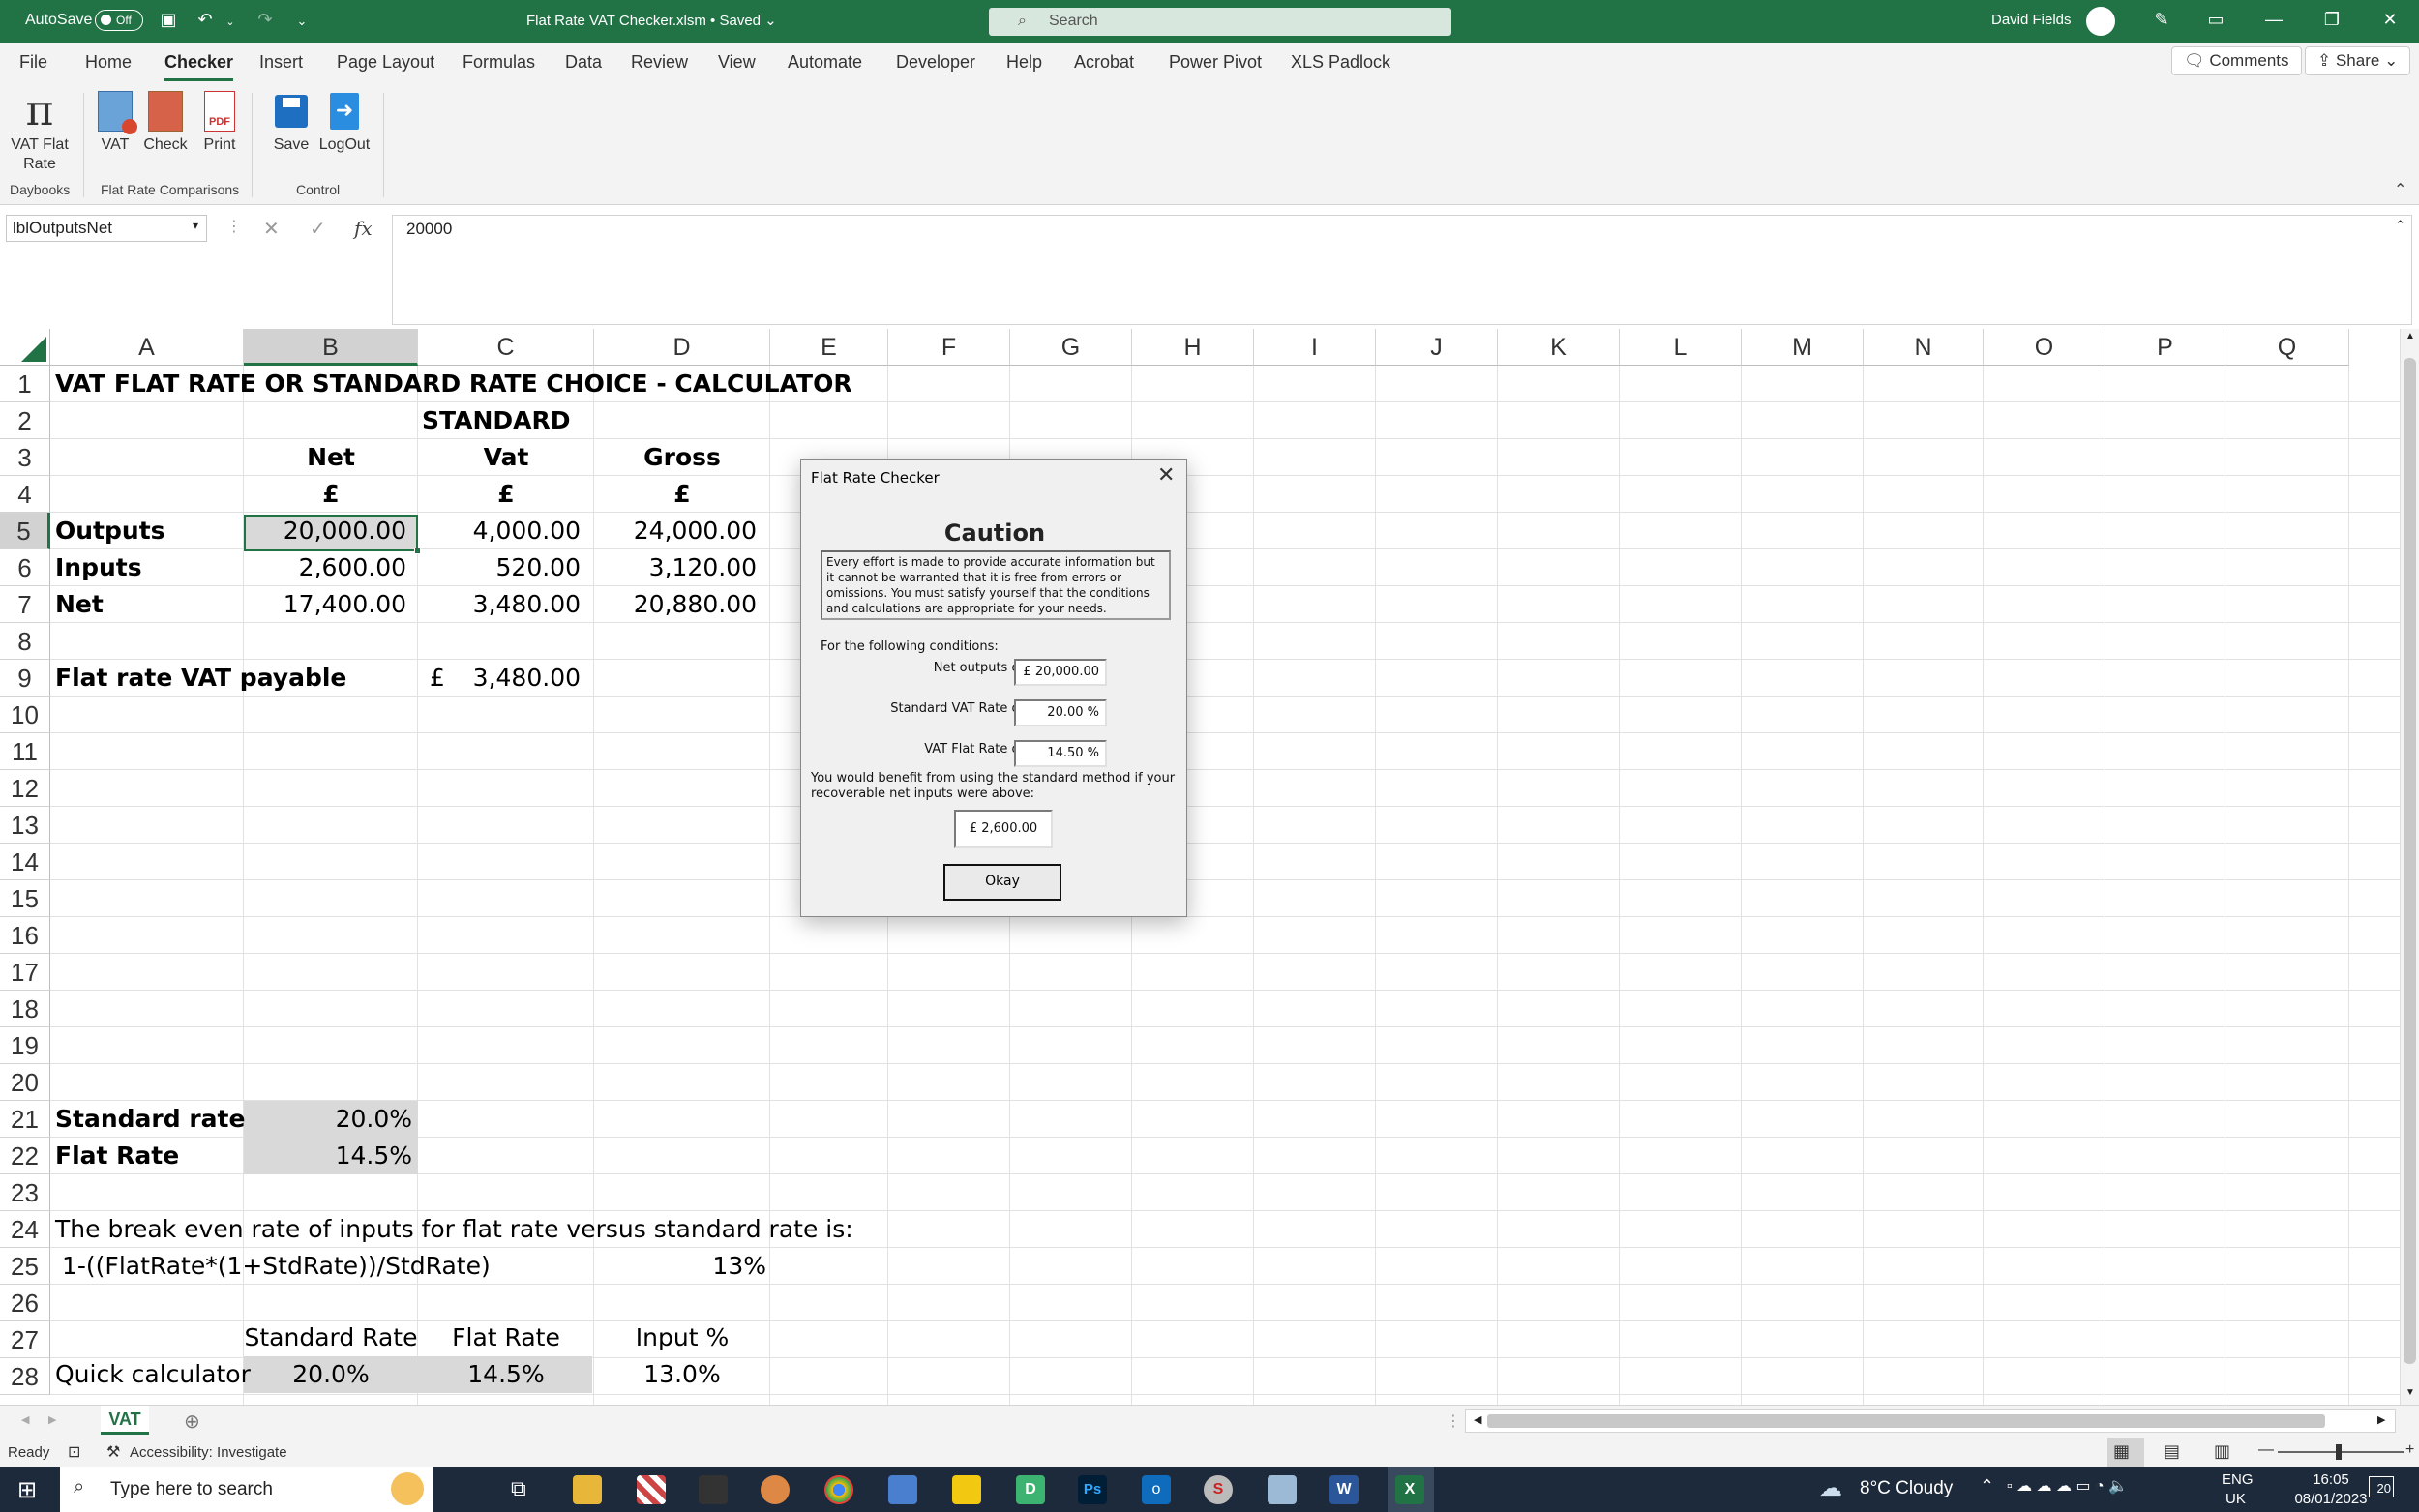 The image size is (2419, 1512). What do you see at coordinates (2410, 336) in the screenshot?
I see `scroll-up-icon: ▲` at bounding box center [2410, 336].